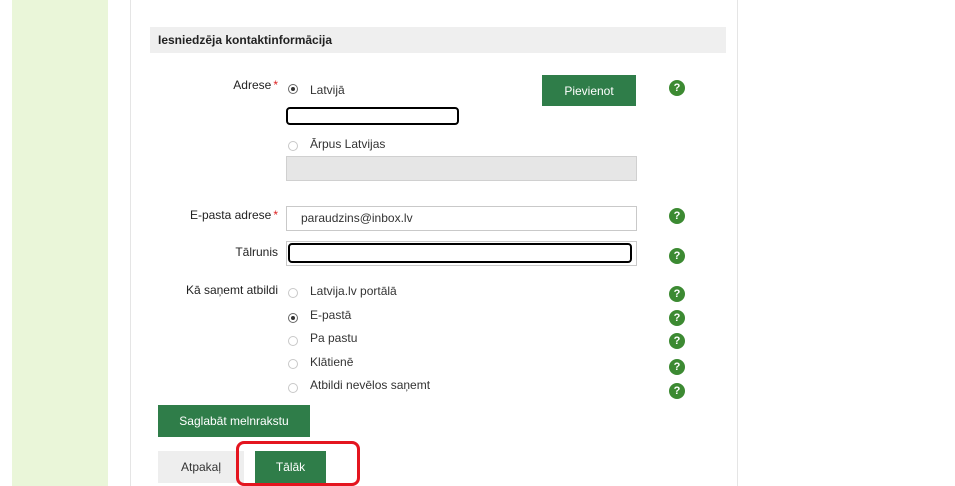  Describe the element at coordinates (460, 253) in the screenshot. I see `phone-field-redacted` at that location.